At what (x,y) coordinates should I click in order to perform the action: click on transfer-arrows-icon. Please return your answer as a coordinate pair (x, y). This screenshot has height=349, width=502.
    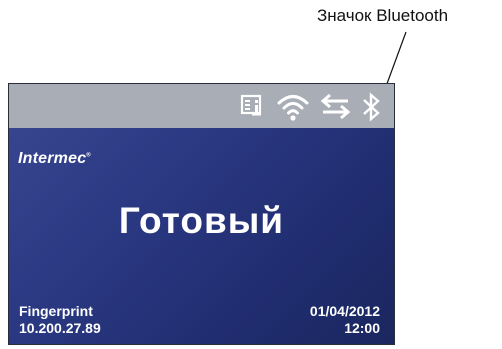
    Looking at the image, I should click on (335, 106).